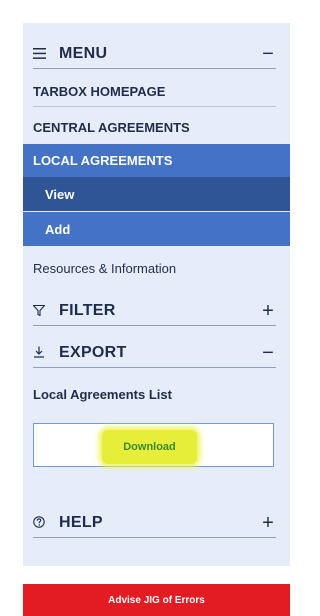 Image resolution: width=320 pixels, height=616 pixels. I want to click on advise-errors-button: Advise JIG of Errors, so click(156, 600).